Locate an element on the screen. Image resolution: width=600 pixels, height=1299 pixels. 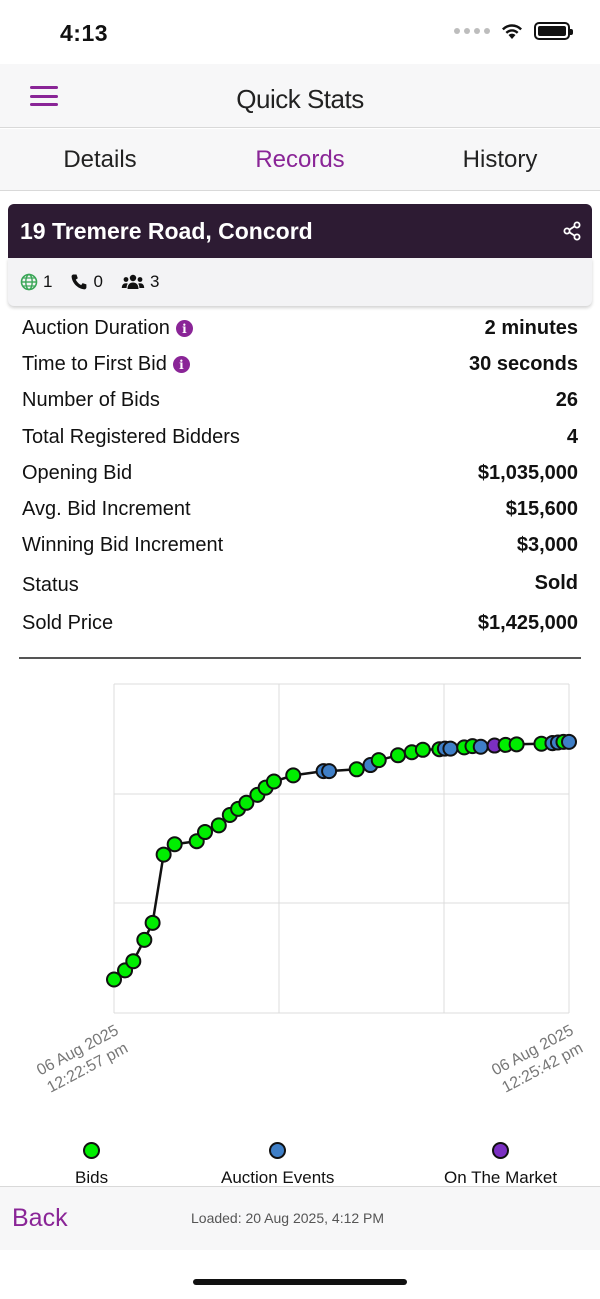
back-button: Back is located at coordinates (40, 1218).